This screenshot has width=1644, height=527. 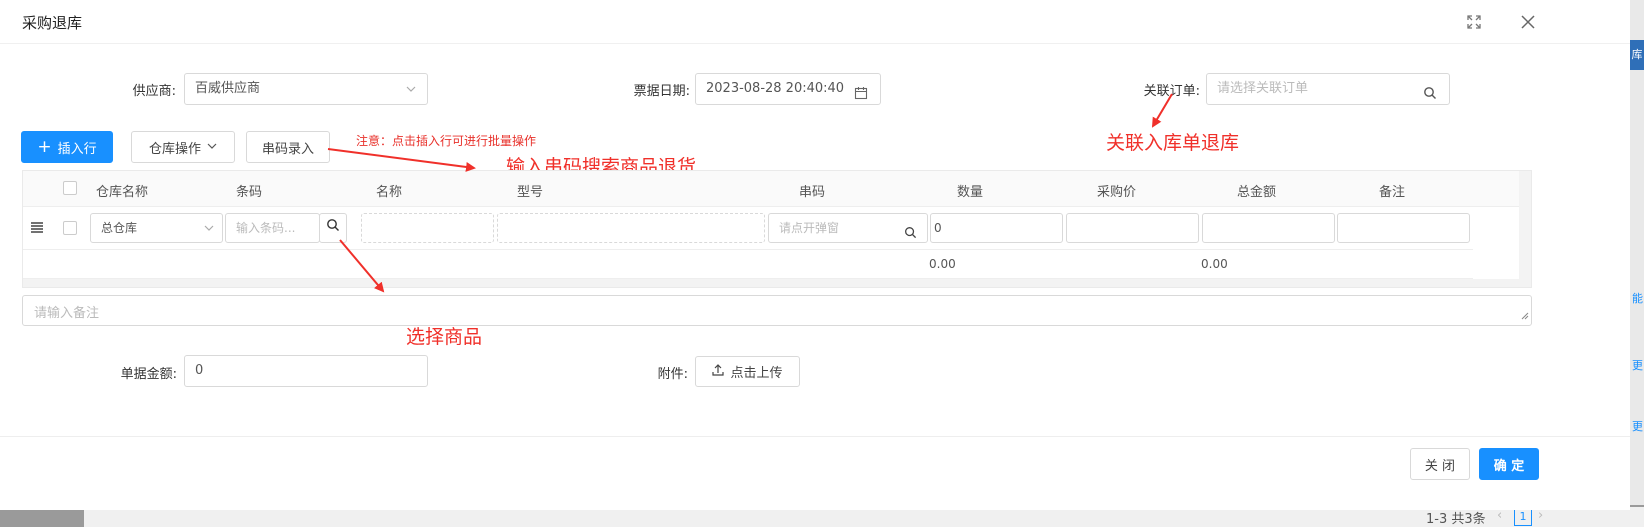 I want to click on arrow-serial-search, so click(x=401, y=160).